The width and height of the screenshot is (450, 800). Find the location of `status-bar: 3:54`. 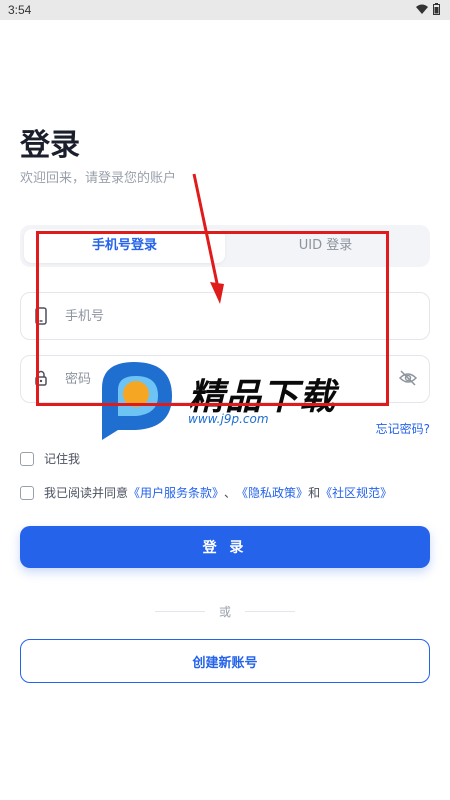

status-bar: 3:54 is located at coordinates (225, 10).